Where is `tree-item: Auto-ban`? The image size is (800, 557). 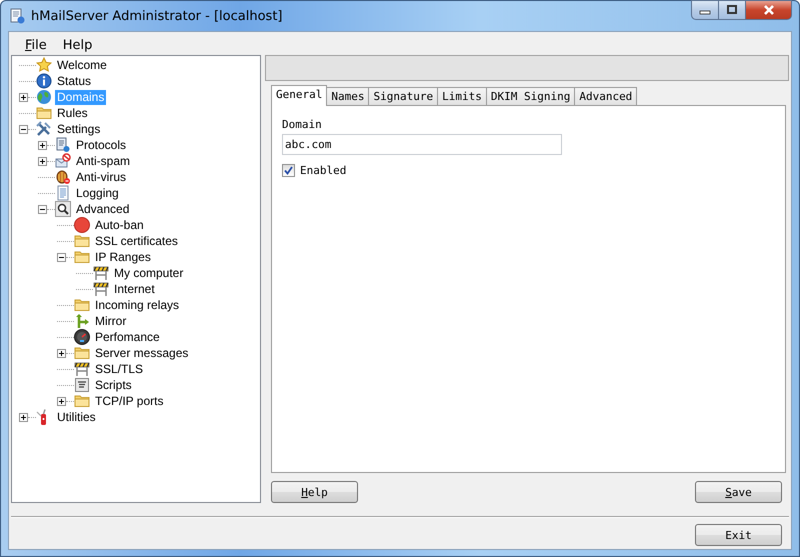
tree-item: Auto-ban is located at coordinates (119, 225).